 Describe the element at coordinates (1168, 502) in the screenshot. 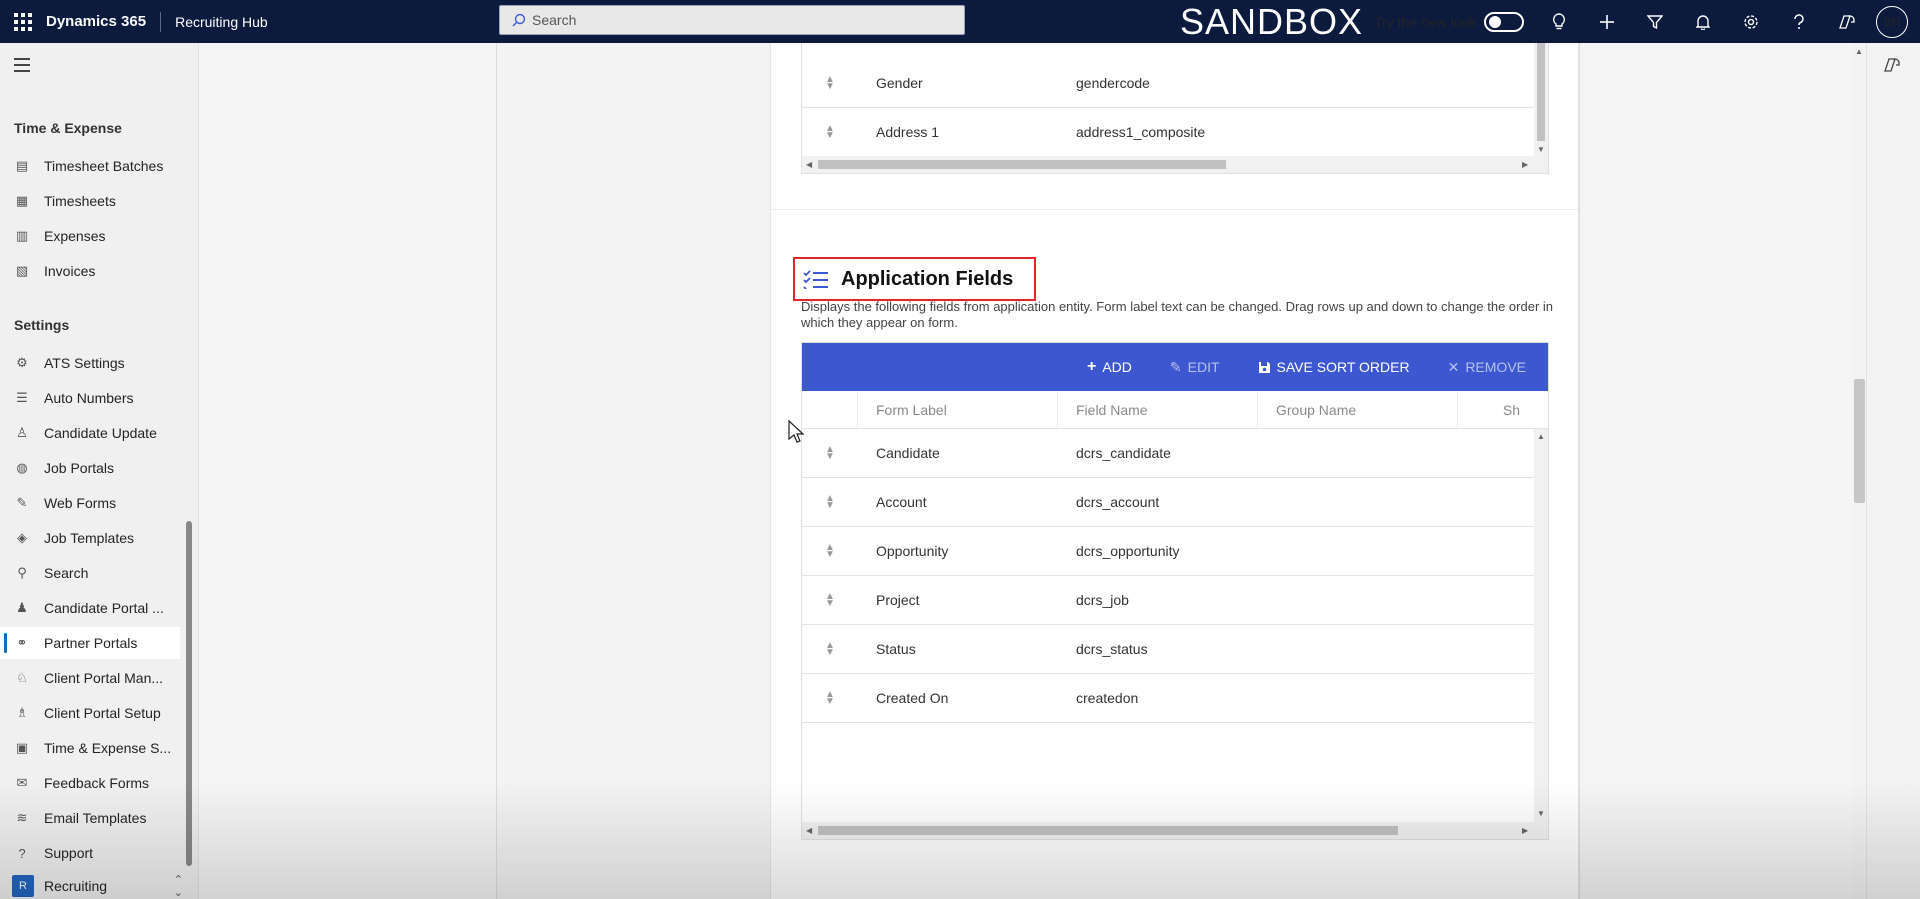

I see `table-row: ▲ ▼ Account dcrs_account` at that location.